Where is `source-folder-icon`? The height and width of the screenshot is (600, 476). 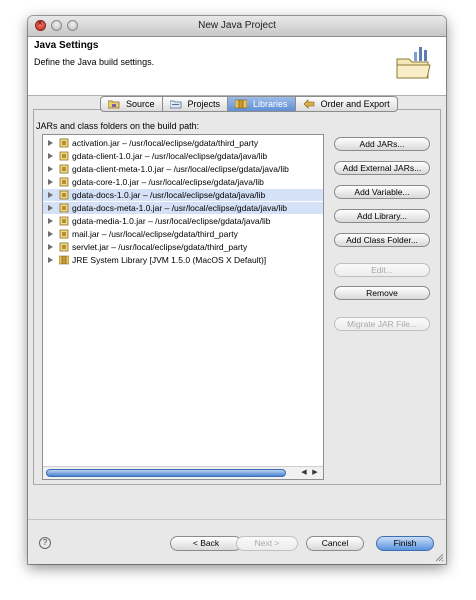 source-folder-icon is located at coordinates (114, 104).